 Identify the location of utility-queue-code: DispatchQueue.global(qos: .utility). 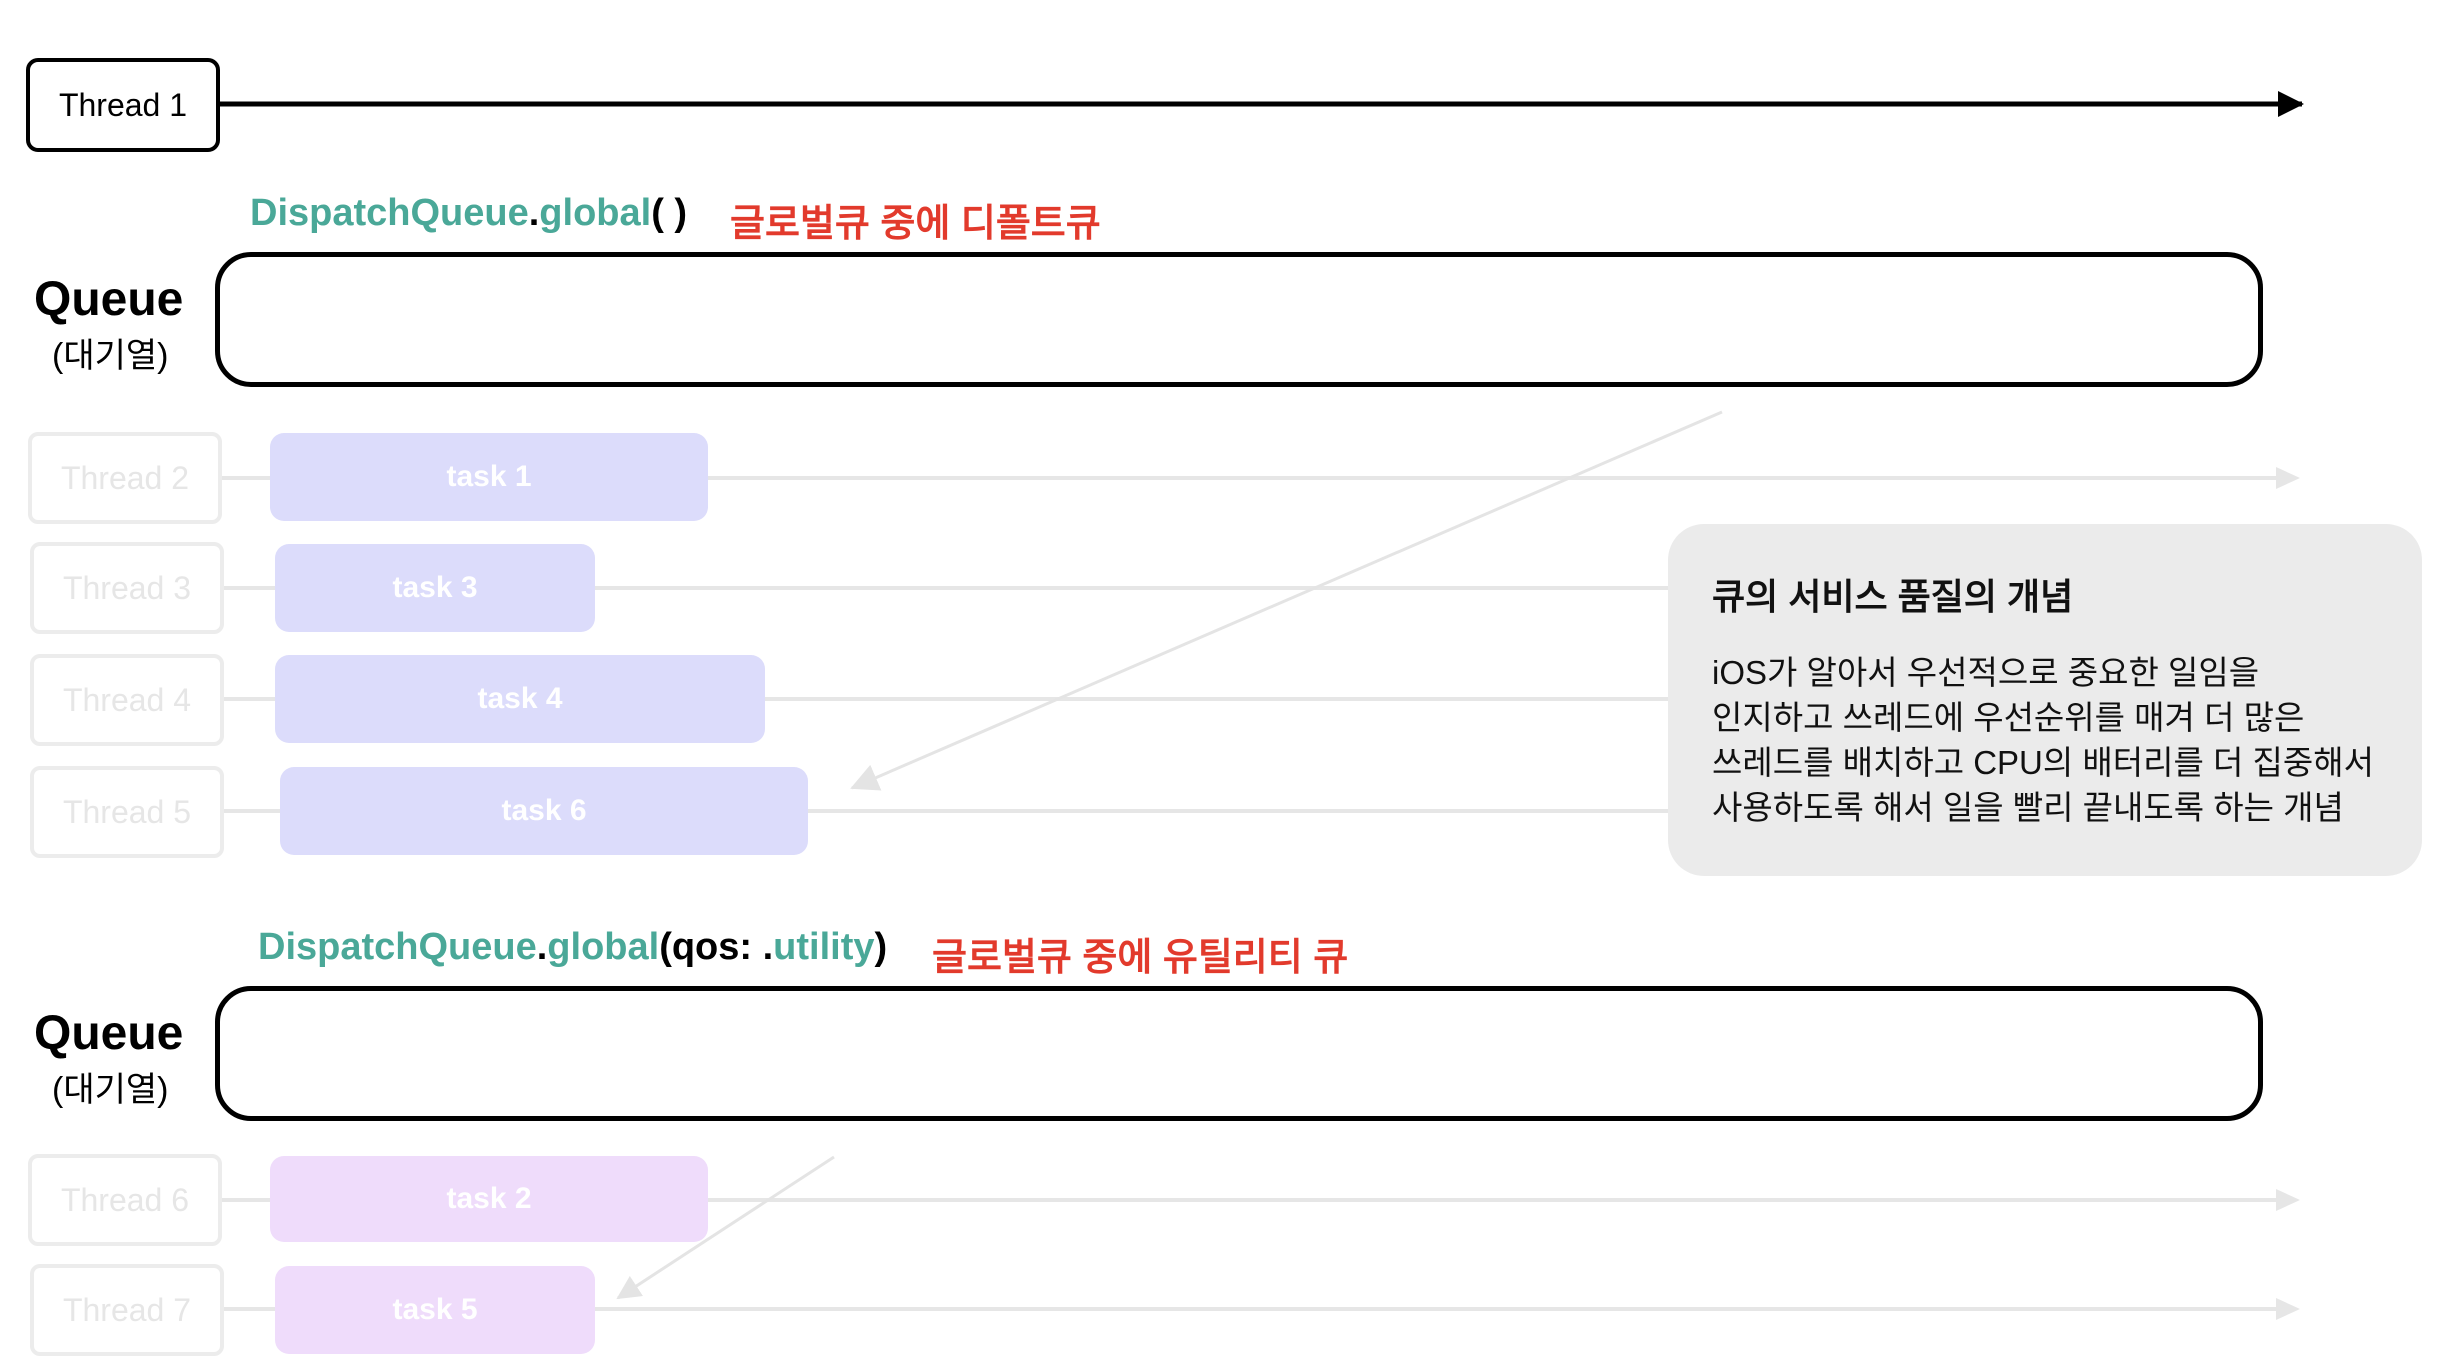
(573, 947).